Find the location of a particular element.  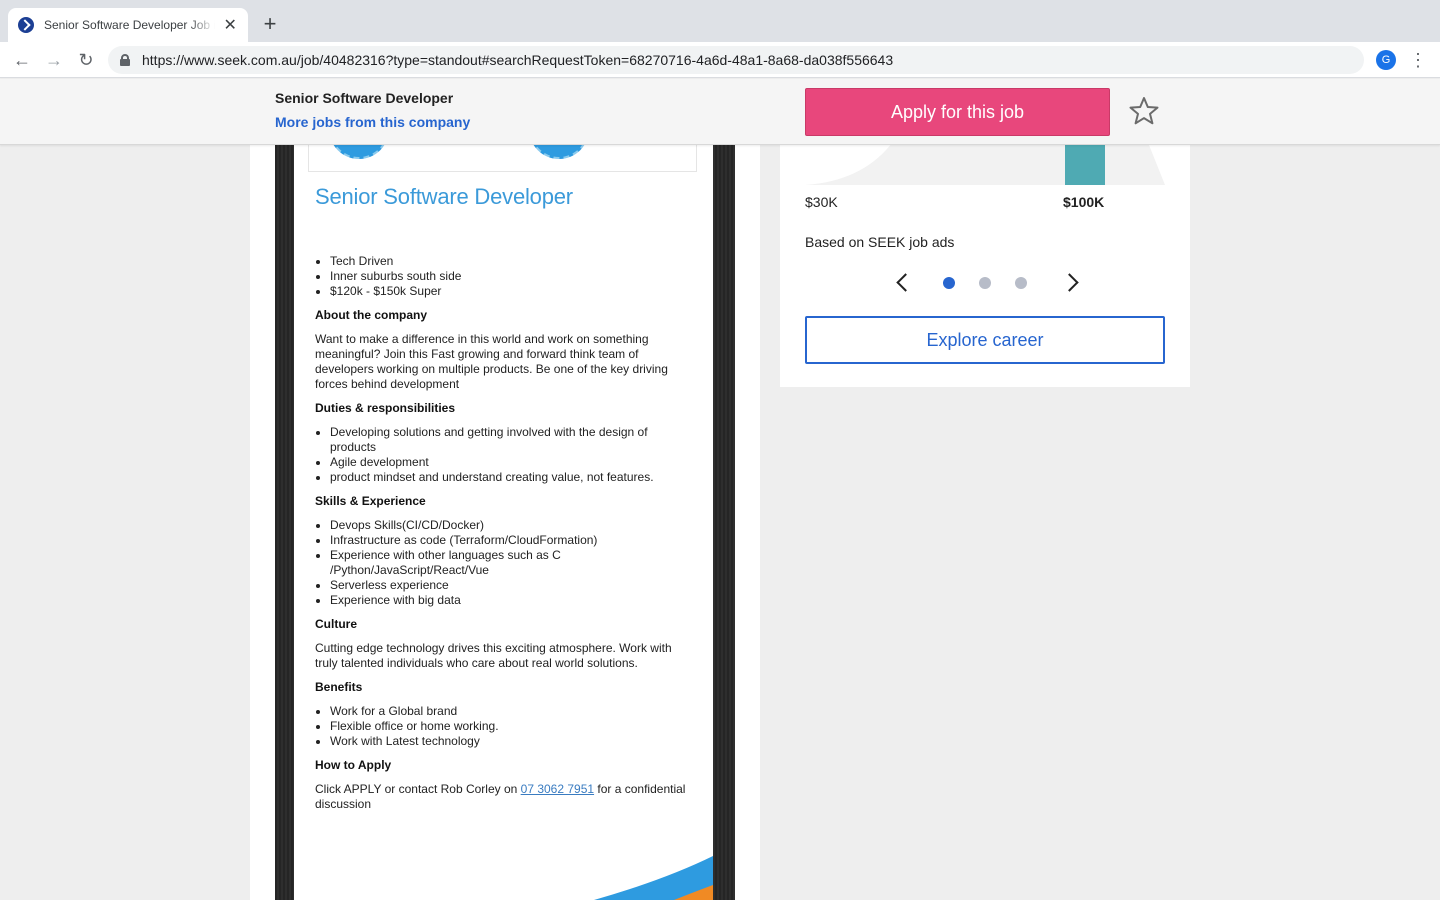

browser-menu-icon: ⋮ is located at coordinates (1418, 60).